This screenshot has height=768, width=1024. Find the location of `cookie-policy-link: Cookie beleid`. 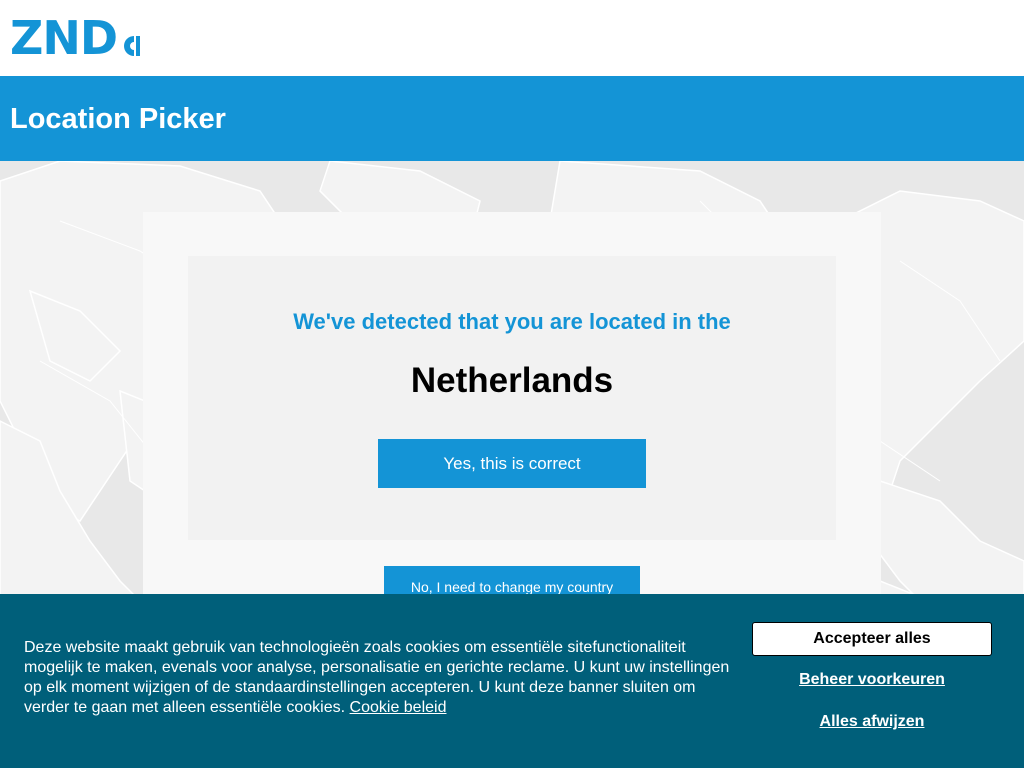

cookie-policy-link: Cookie beleid is located at coordinates (398, 707).